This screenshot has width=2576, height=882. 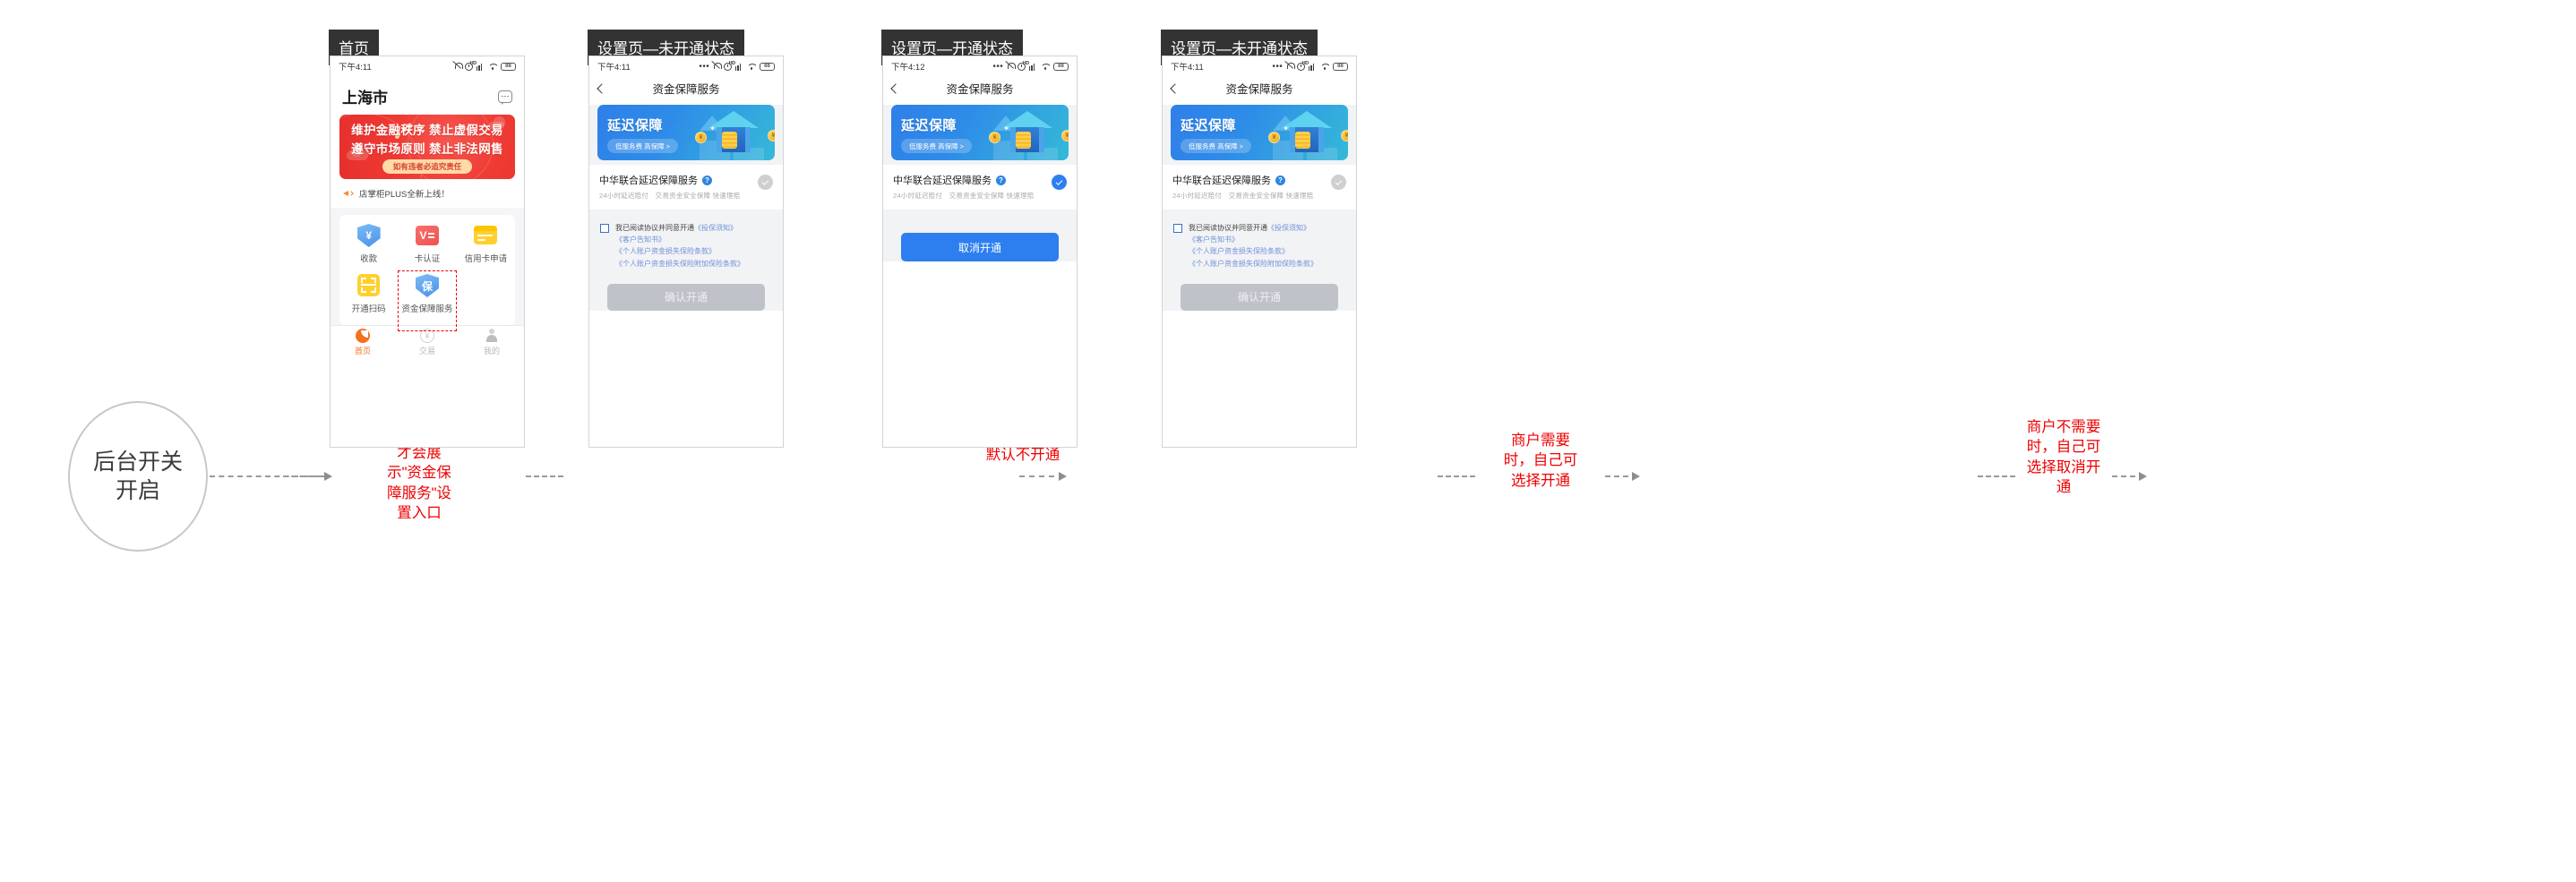 What do you see at coordinates (427, 167) in the screenshot?
I see `banner-pill: 如有违者必追究责任` at bounding box center [427, 167].